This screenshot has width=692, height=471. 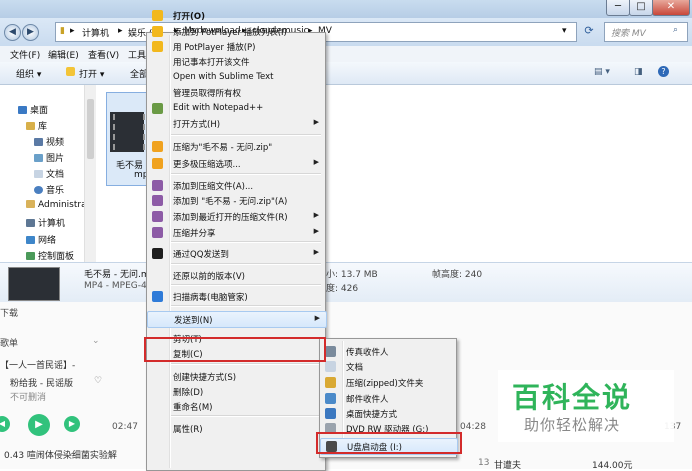 I want to click on search-icon: ⌕, so click(x=675, y=30).